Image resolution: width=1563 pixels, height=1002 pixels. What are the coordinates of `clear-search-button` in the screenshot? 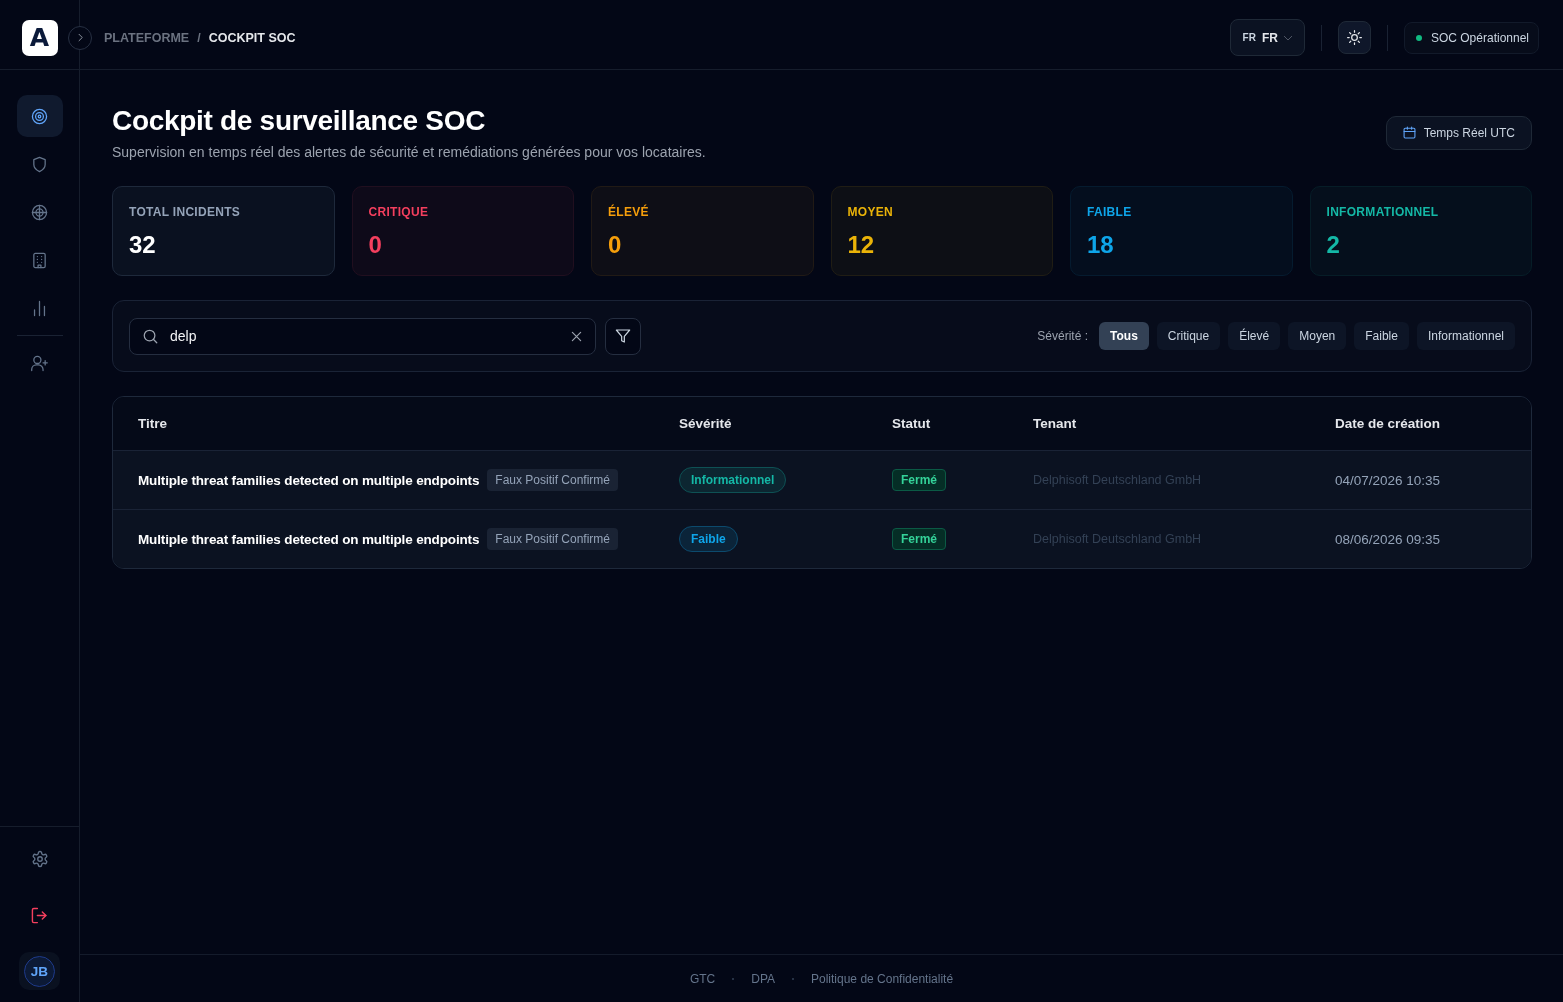 It's located at (576, 336).